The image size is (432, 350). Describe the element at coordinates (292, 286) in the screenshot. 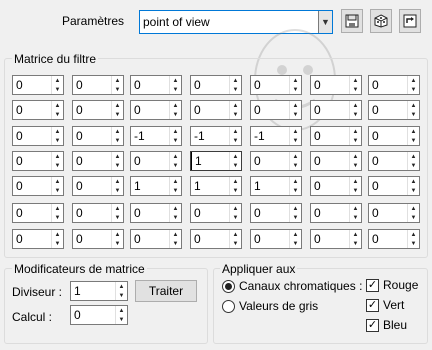

I see `radio-channels: Canaux chromatiques :` at that location.